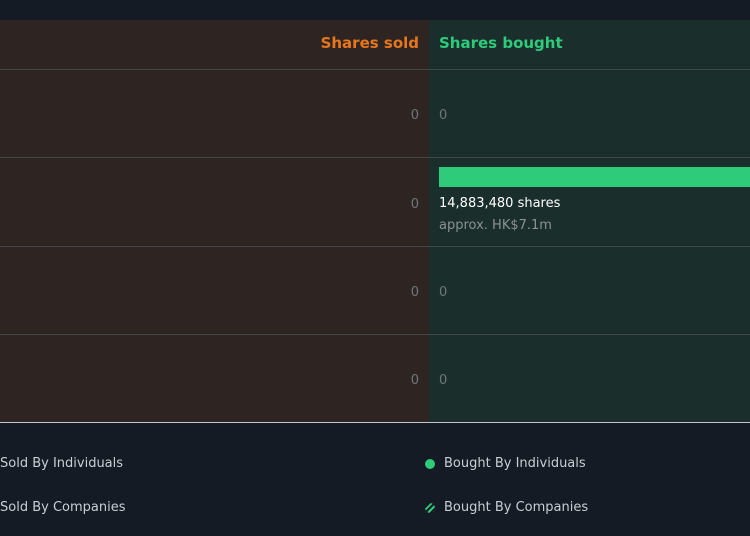  Describe the element at coordinates (414, 204) in the screenshot. I see `sold-value-row-2: 0` at that location.